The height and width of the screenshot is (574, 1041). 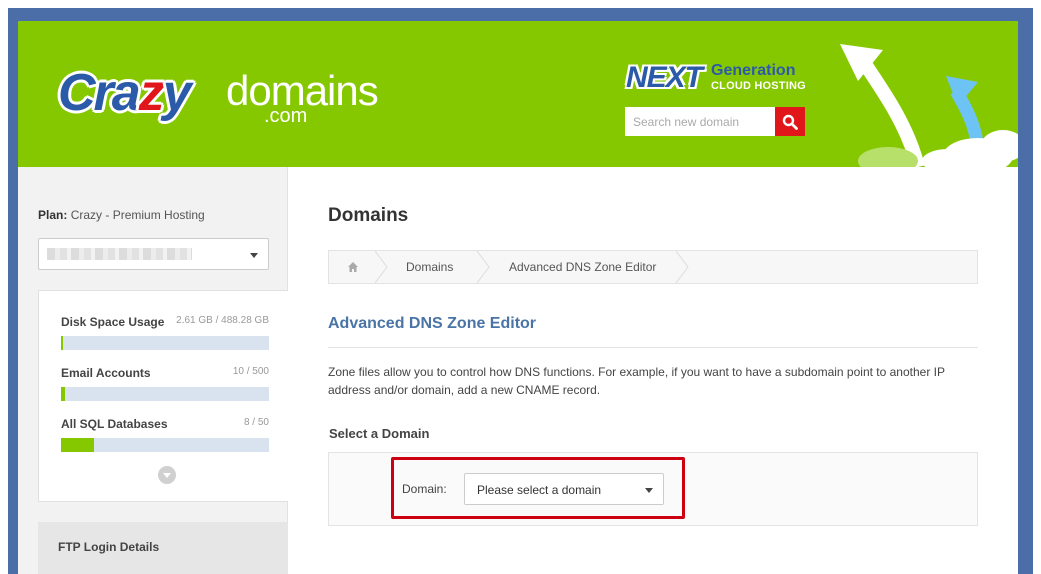 What do you see at coordinates (137, 215) in the screenshot?
I see `plan-value: Crazy - Premium Hosting` at bounding box center [137, 215].